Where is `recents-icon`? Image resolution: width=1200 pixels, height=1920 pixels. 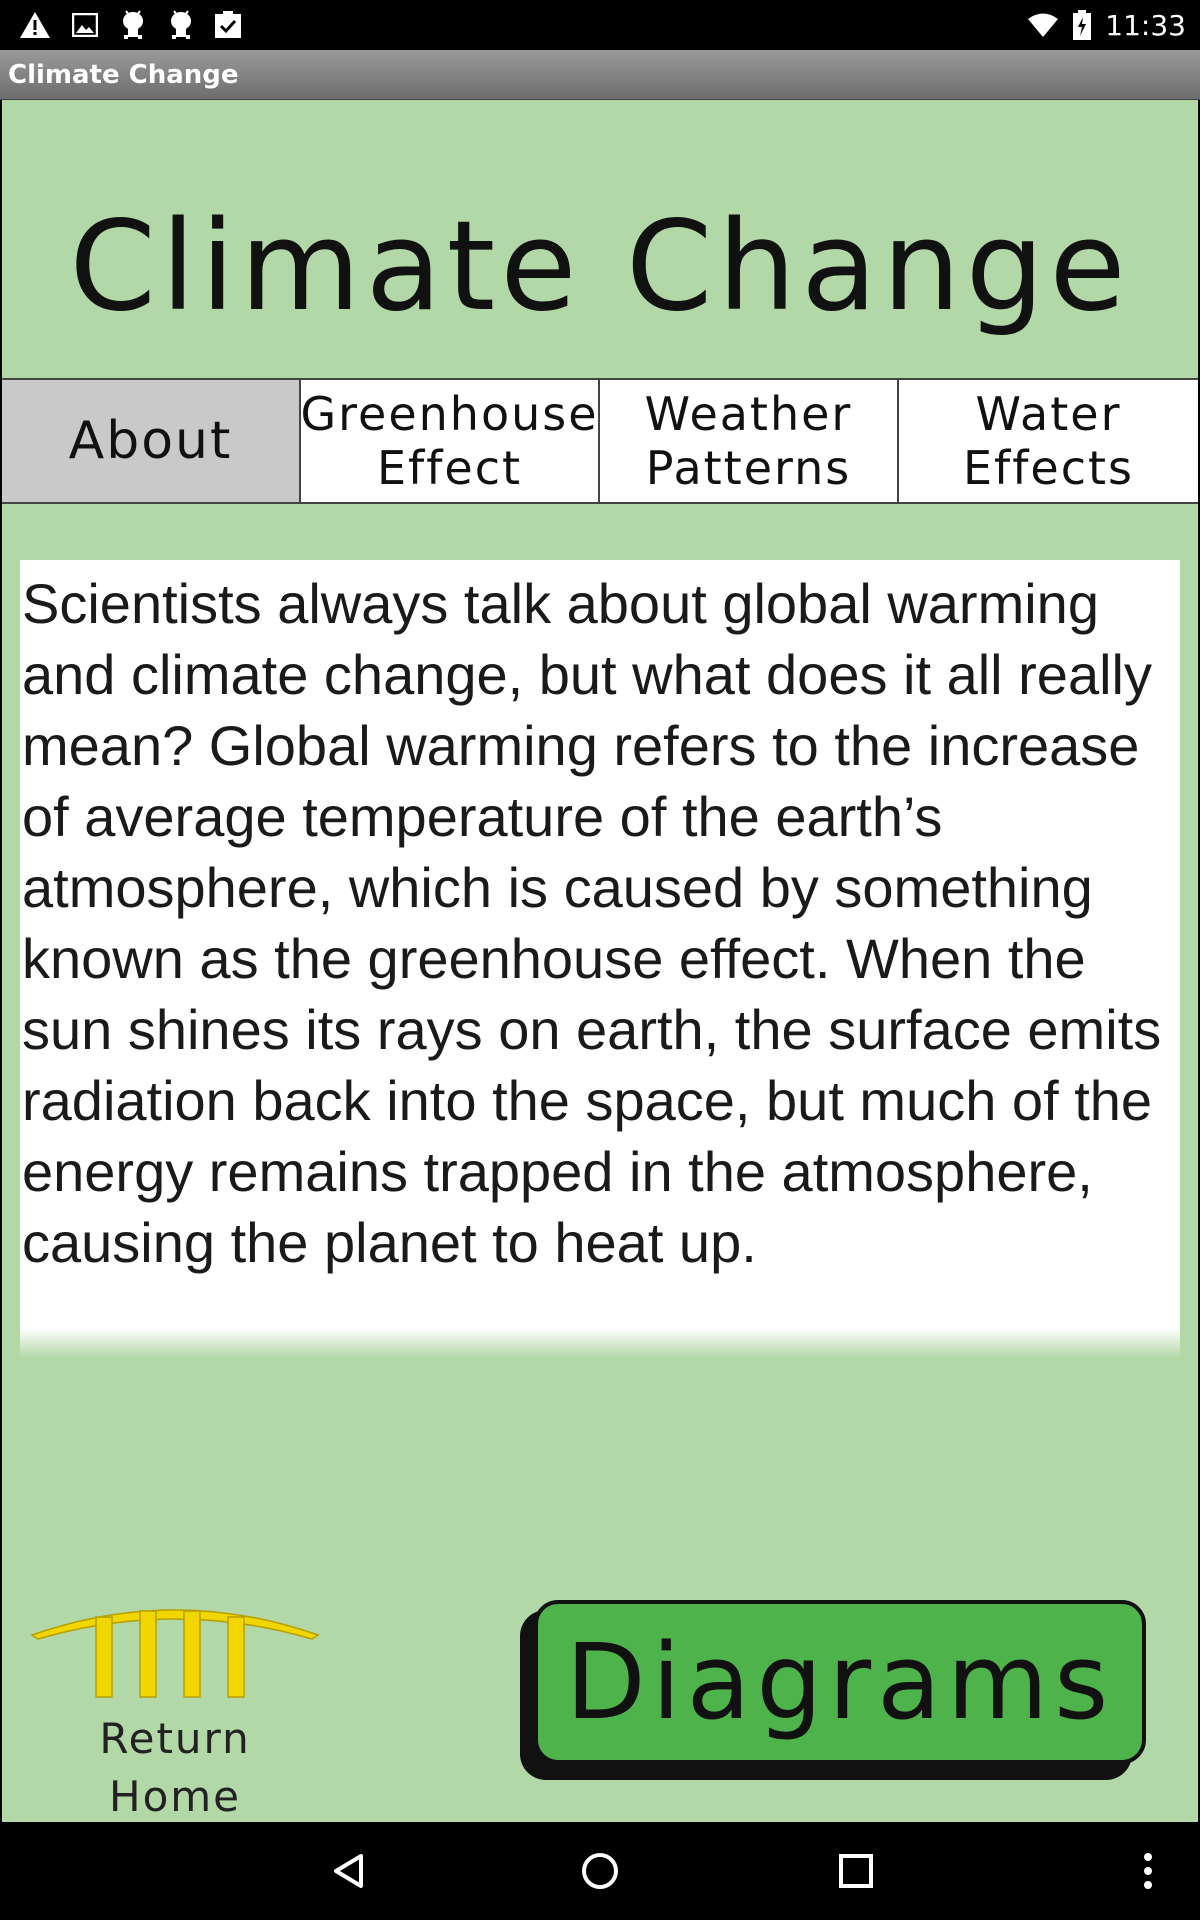
recents-icon is located at coordinates (856, 1871).